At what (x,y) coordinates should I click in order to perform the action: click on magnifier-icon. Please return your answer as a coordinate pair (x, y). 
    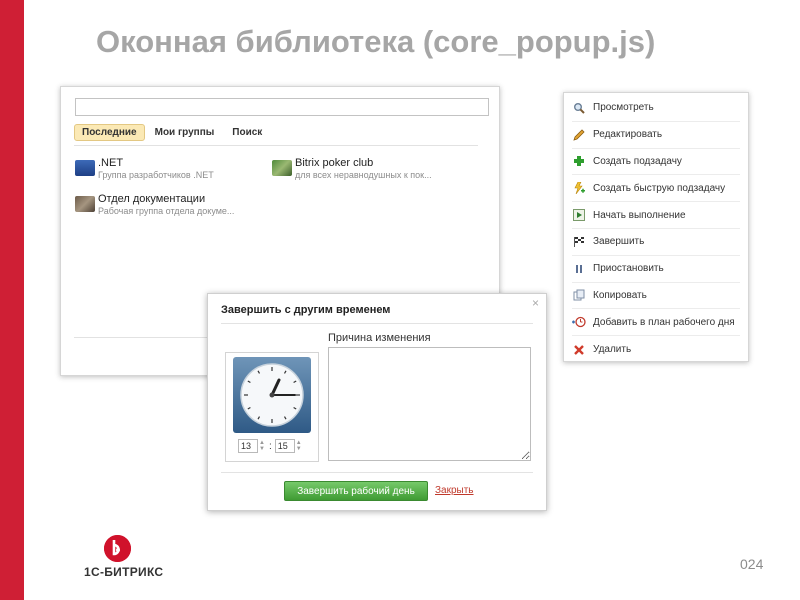
    Looking at the image, I should click on (579, 108).